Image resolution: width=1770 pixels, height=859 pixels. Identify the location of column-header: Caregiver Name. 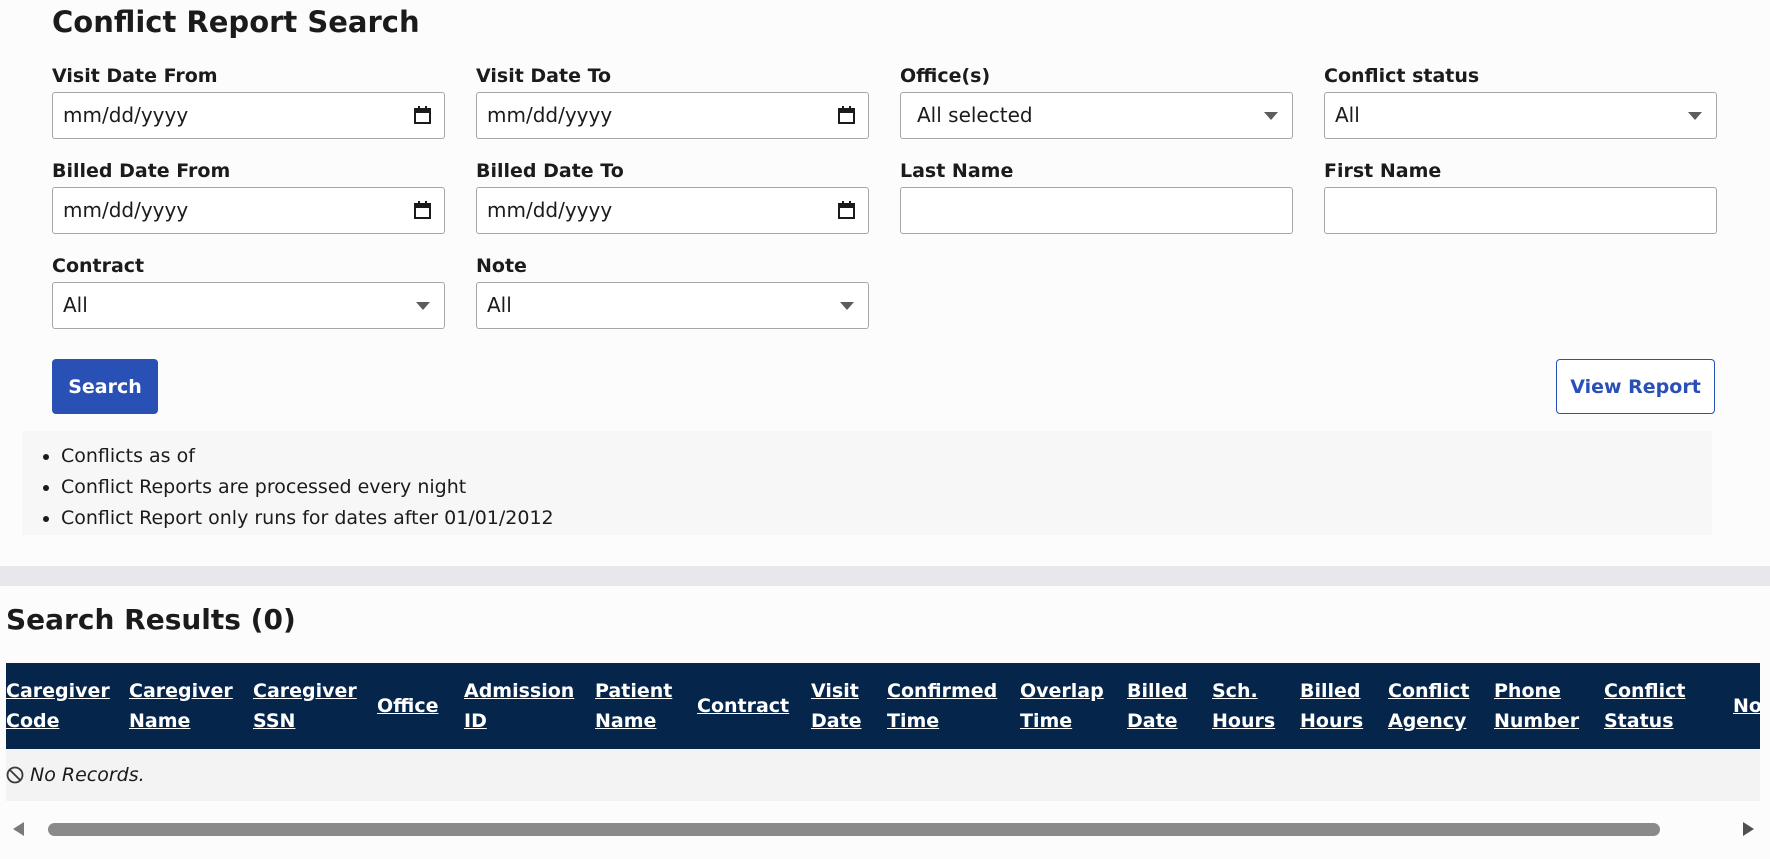
(191, 706).